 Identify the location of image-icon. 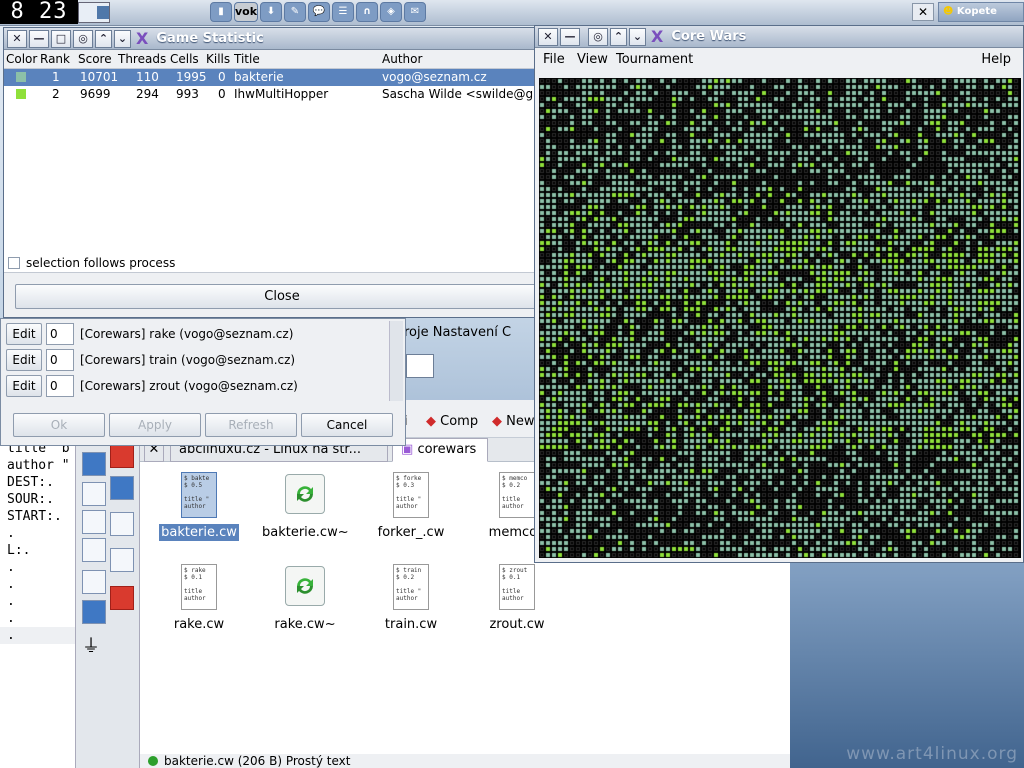
(94, 612).